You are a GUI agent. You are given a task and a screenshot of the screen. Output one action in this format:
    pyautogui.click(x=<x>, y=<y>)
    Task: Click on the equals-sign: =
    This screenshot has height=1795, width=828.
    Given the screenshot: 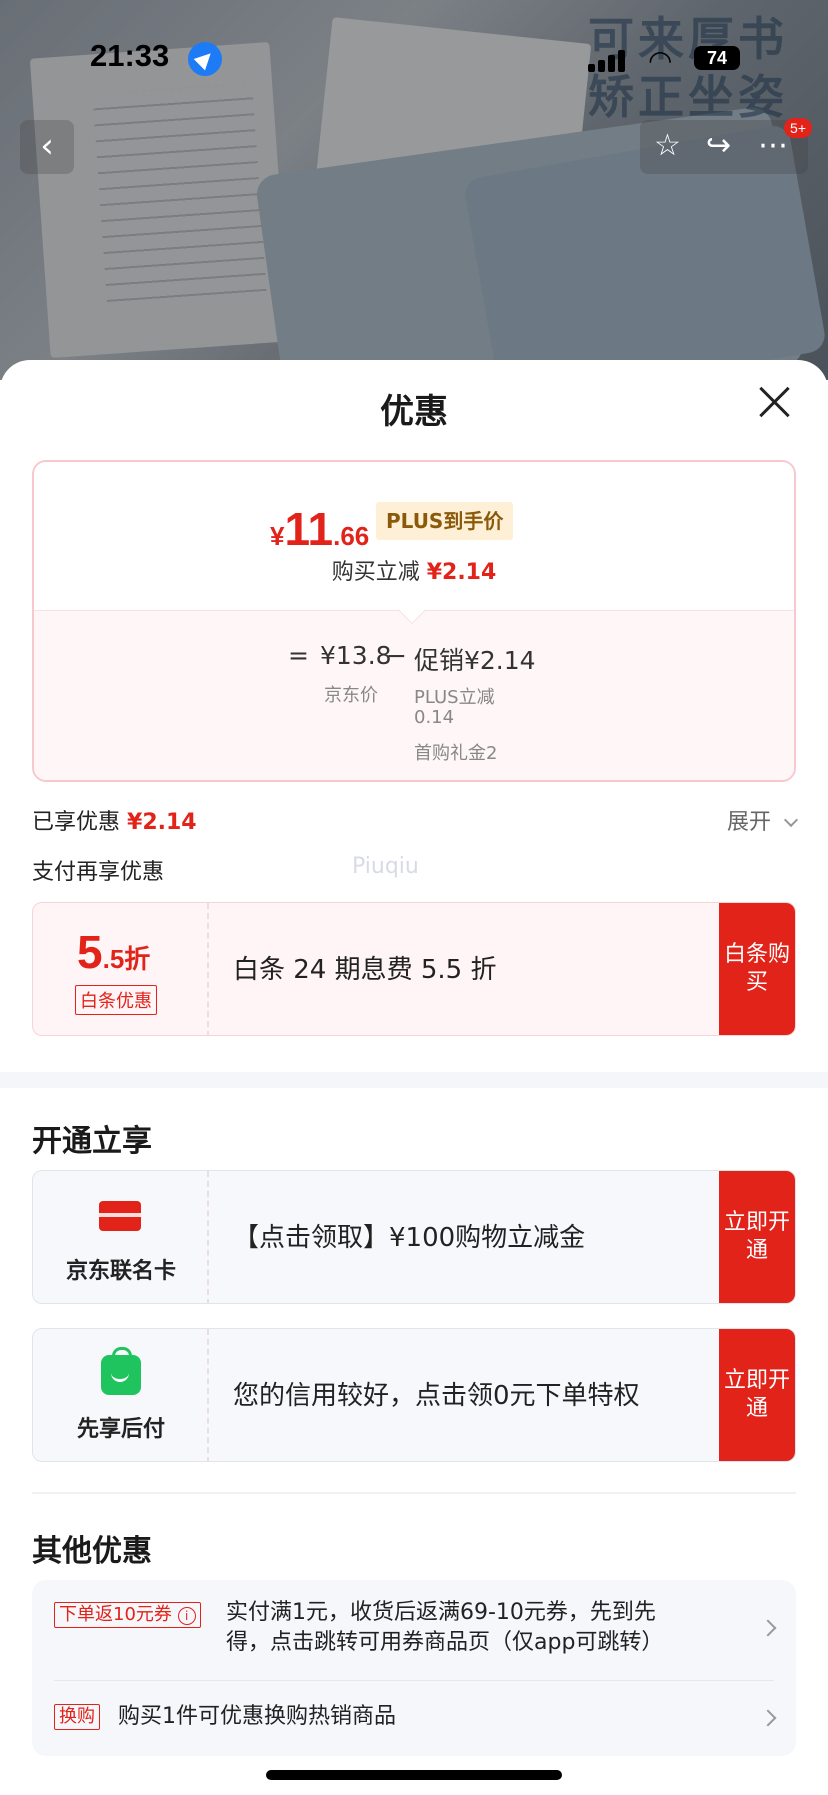 What is the action you would take?
    pyautogui.click(x=298, y=655)
    